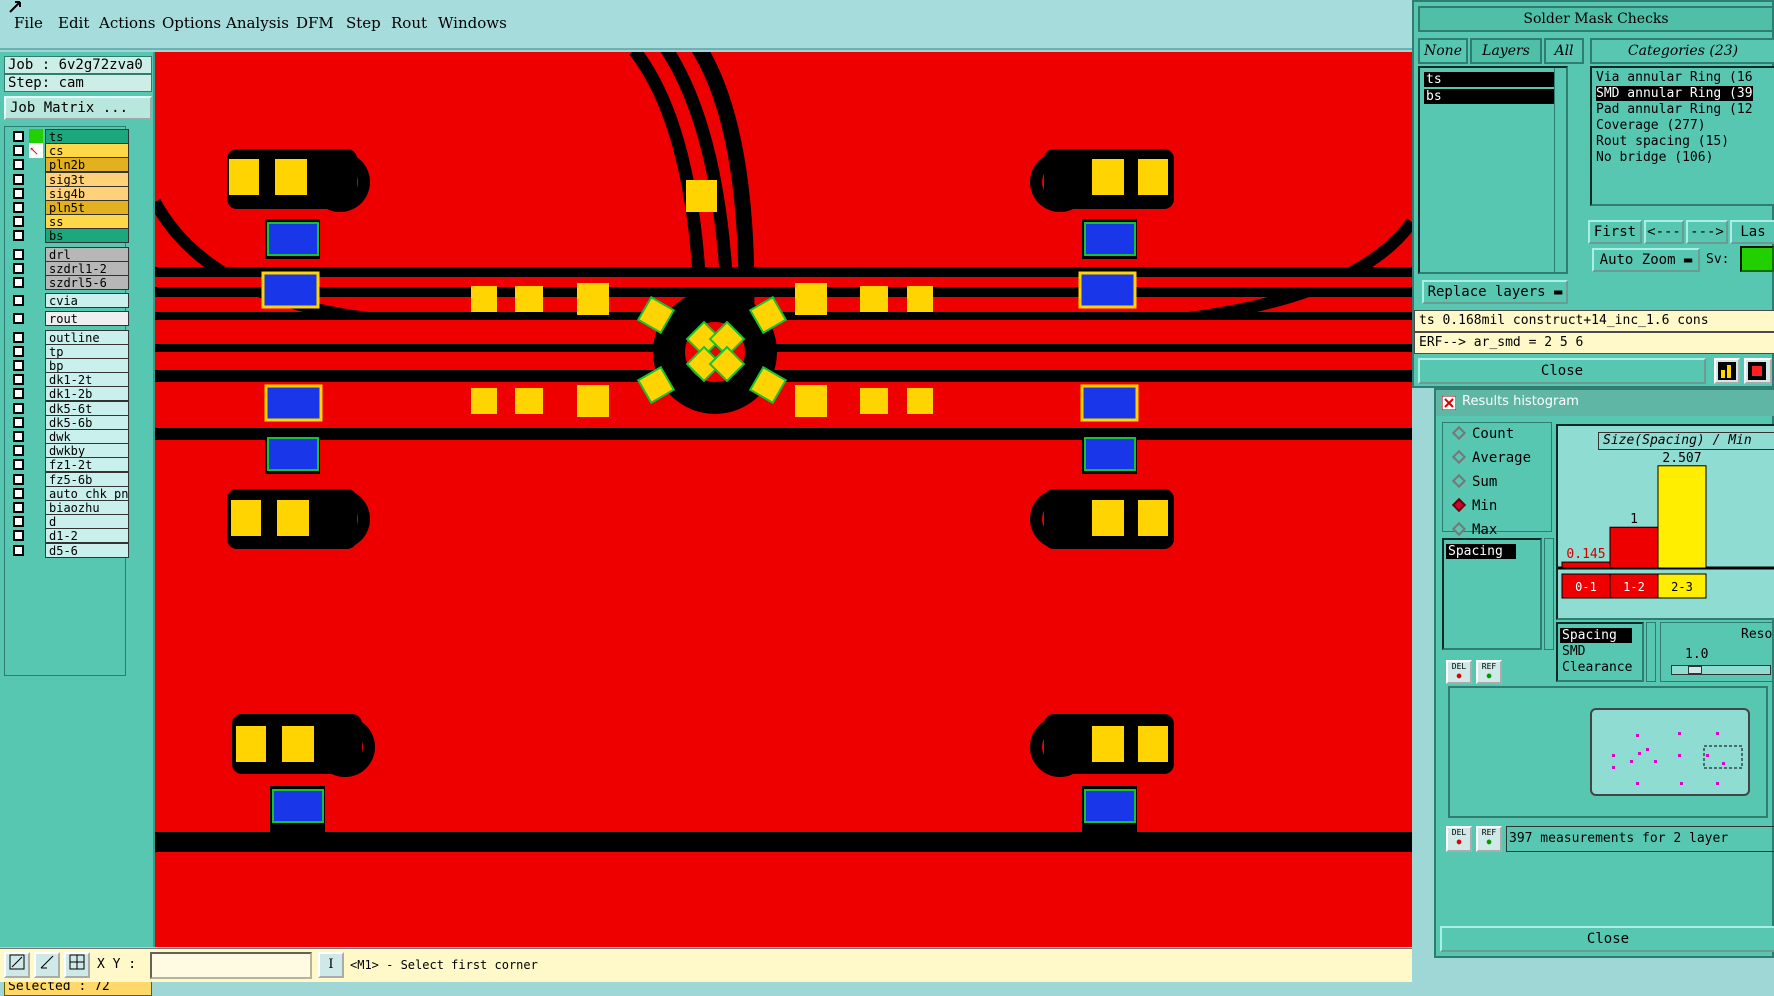  Describe the element at coordinates (68, 451) in the screenshot. I see `layer-row: dwkby` at that location.